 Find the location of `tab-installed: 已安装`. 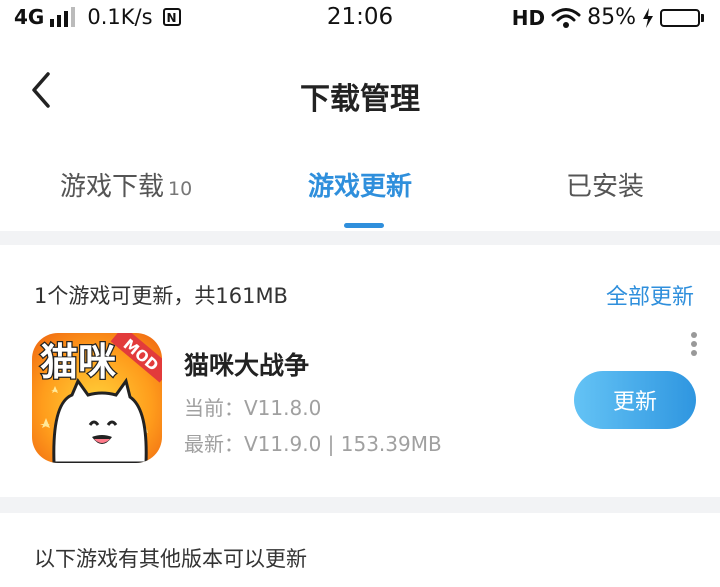

tab-installed: 已安装 is located at coordinates (605, 184).